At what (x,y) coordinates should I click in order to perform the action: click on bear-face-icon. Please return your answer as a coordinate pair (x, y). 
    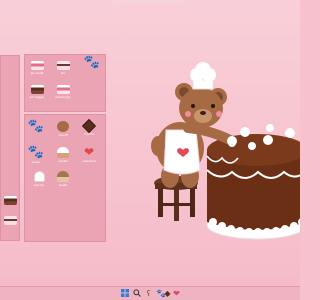
    Looking at the image, I should click on (63, 126).